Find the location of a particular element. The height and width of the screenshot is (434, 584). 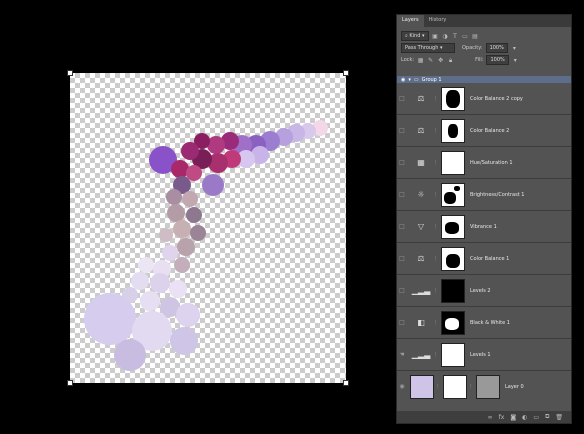

layer-name: Color Balance 2 is located at coordinates (490, 130).